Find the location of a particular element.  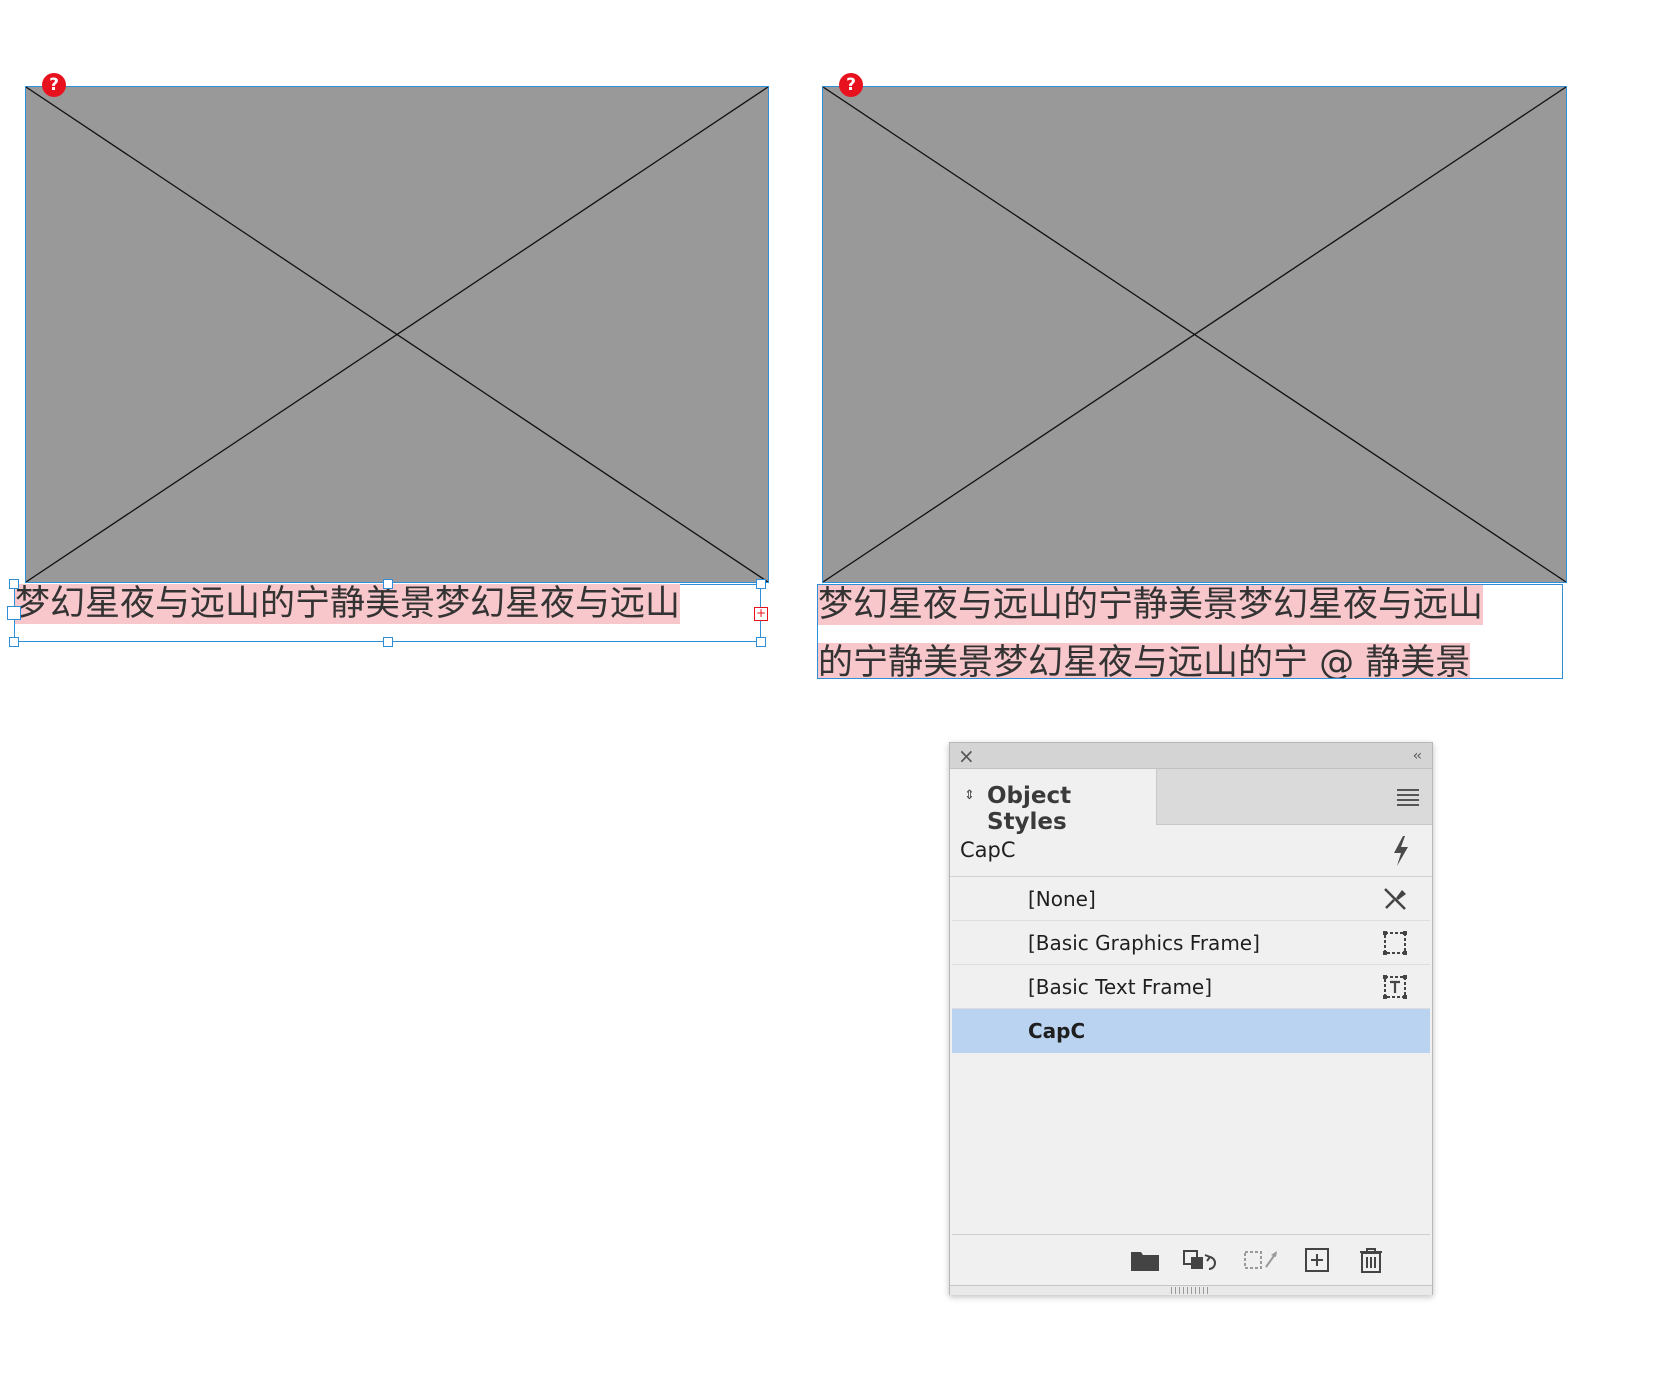

current-style-name: CapC is located at coordinates (988, 850).